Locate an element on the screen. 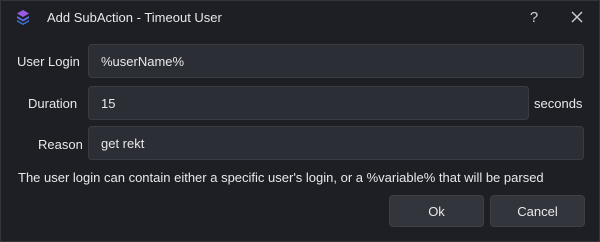 Image resolution: width=600 pixels, height=242 pixels. help-icon: ? is located at coordinates (534, 17).